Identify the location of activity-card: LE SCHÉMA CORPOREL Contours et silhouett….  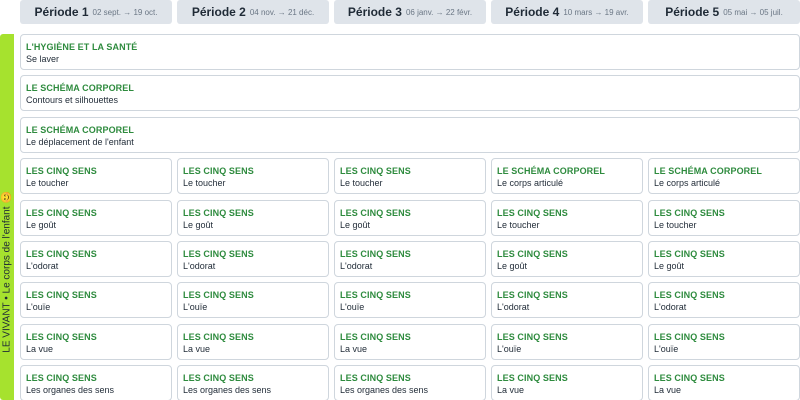
(410, 93).